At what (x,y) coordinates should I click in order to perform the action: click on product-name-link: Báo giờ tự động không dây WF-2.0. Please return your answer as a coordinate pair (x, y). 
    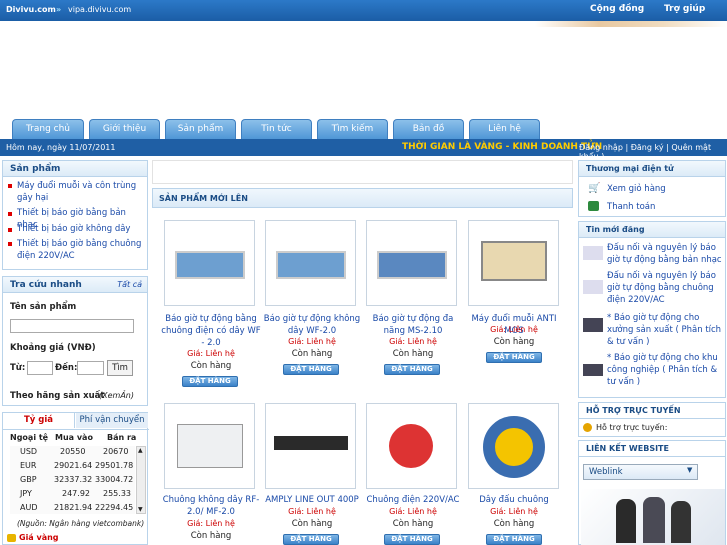
    Looking at the image, I should click on (312, 325).